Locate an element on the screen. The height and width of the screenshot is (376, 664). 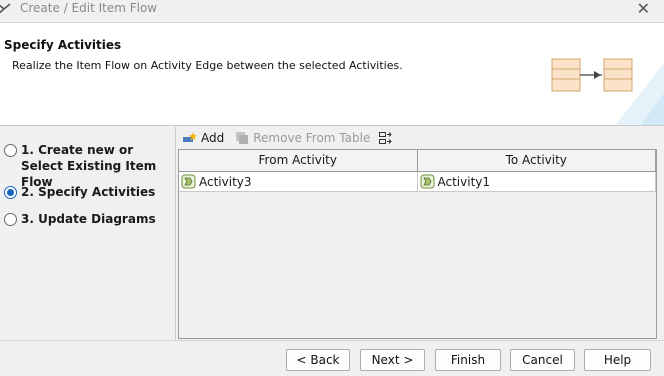
help-button: Help is located at coordinates (617, 360).